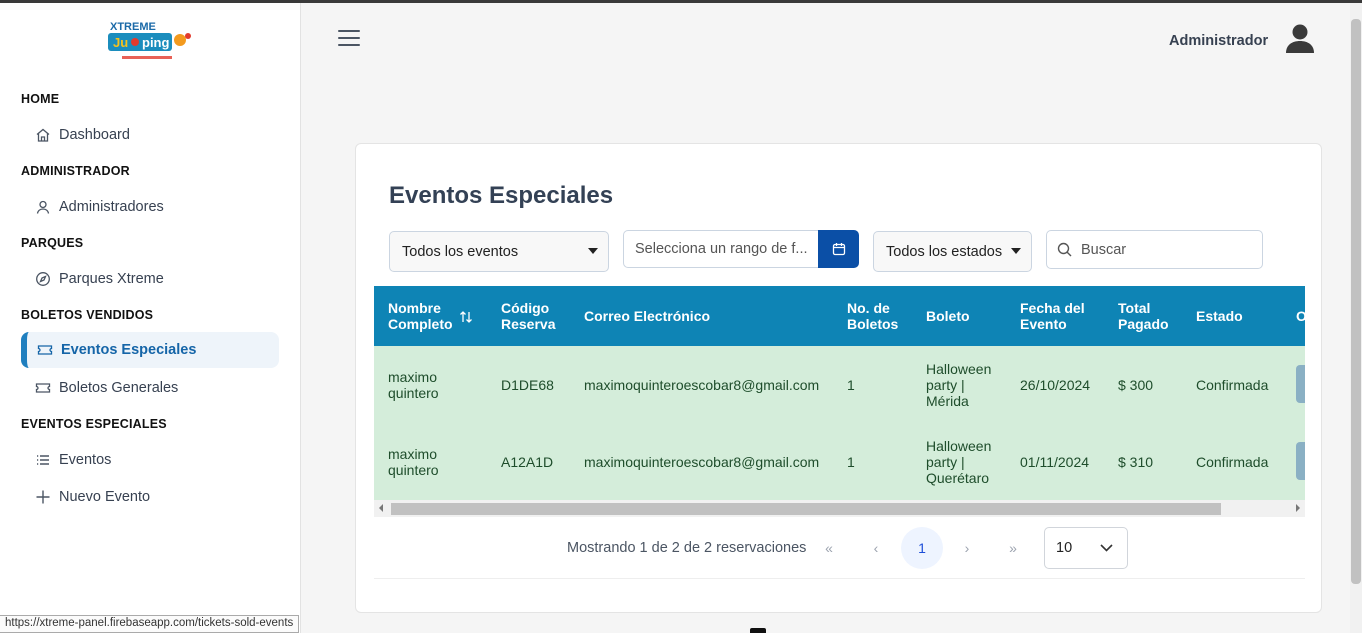 This screenshot has width=1362, height=633. Describe the element at coordinates (94, 424) in the screenshot. I see `section-title-eventos-especiales: EVENTOS ESPECIALES` at that location.